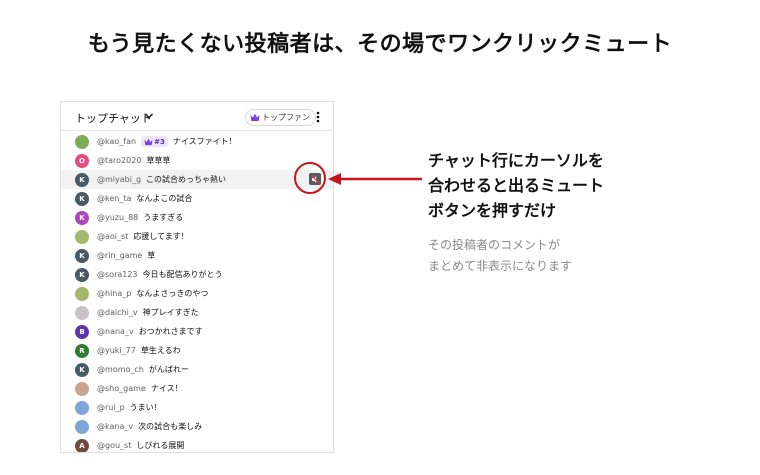 This screenshot has width=760, height=475. What do you see at coordinates (197, 236) in the screenshot?
I see `chat-message-row: @aoi_st 応援してます！` at bounding box center [197, 236].